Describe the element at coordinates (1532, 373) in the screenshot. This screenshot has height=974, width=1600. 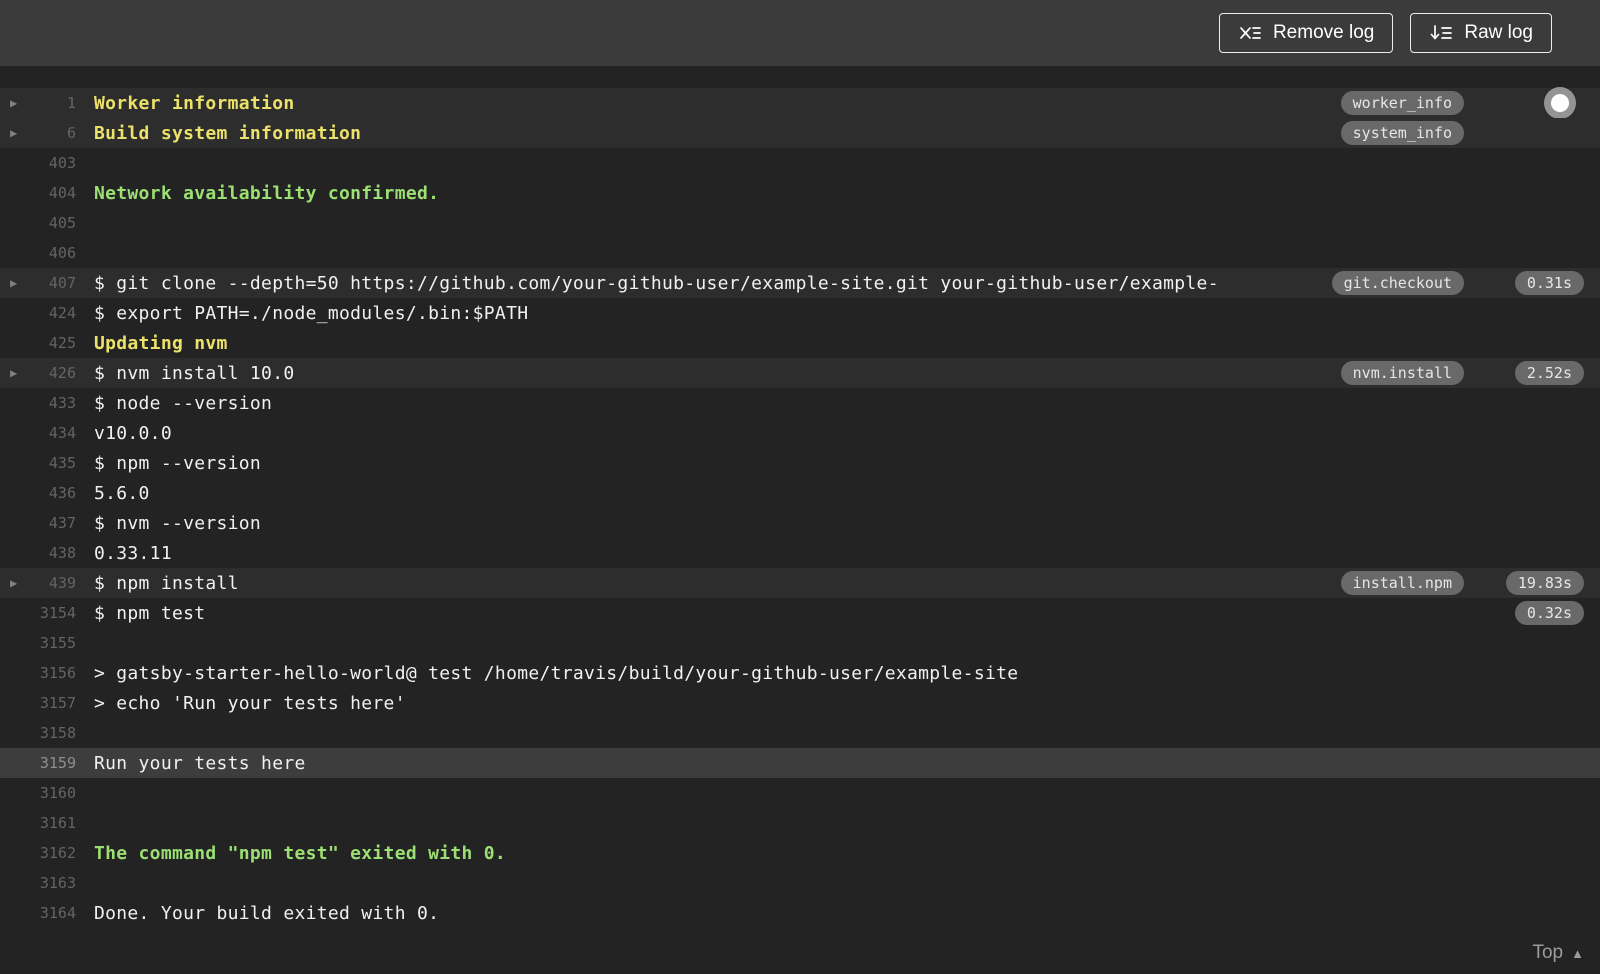
I see `duration-slot: 2.52s` at that location.